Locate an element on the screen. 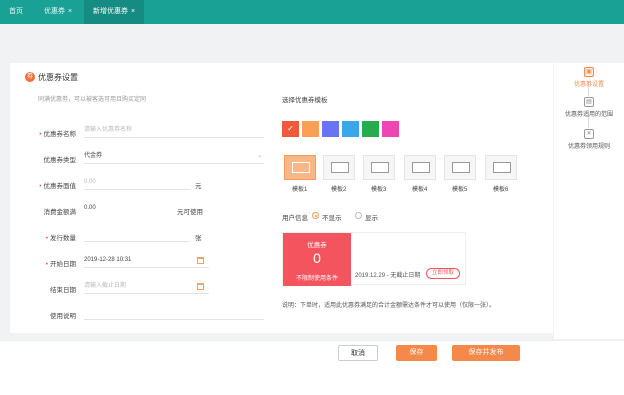 This screenshot has width=624, height=395. cancel-button: 取消 is located at coordinates (358, 353).